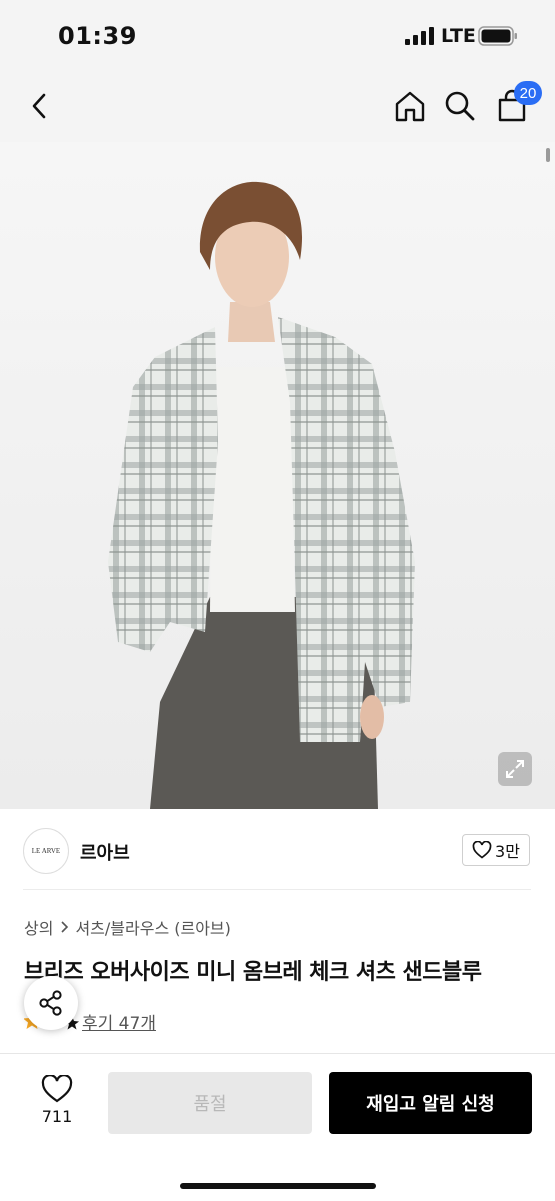 Image resolution: width=555 pixels, height=1201 pixels. Describe the element at coordinates (38, 927) in the screenshot. I see `breadcrumb-category: 상의` at that location.